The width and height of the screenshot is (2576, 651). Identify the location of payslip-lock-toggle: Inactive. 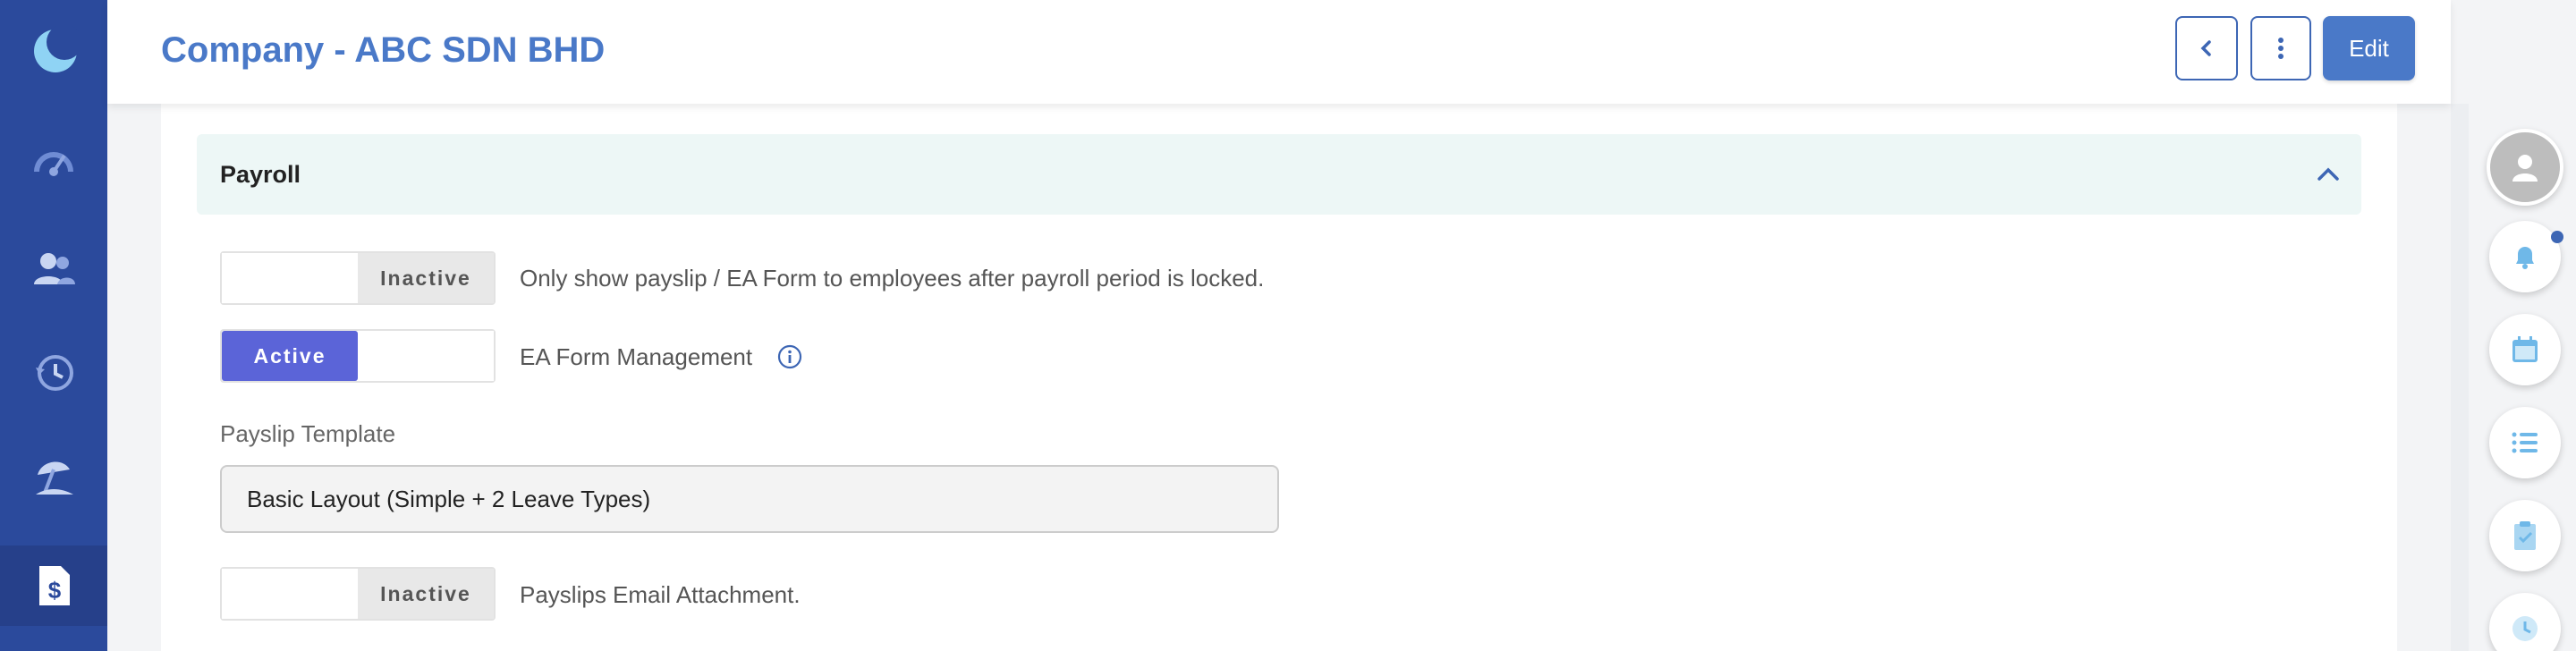
(358, 278).